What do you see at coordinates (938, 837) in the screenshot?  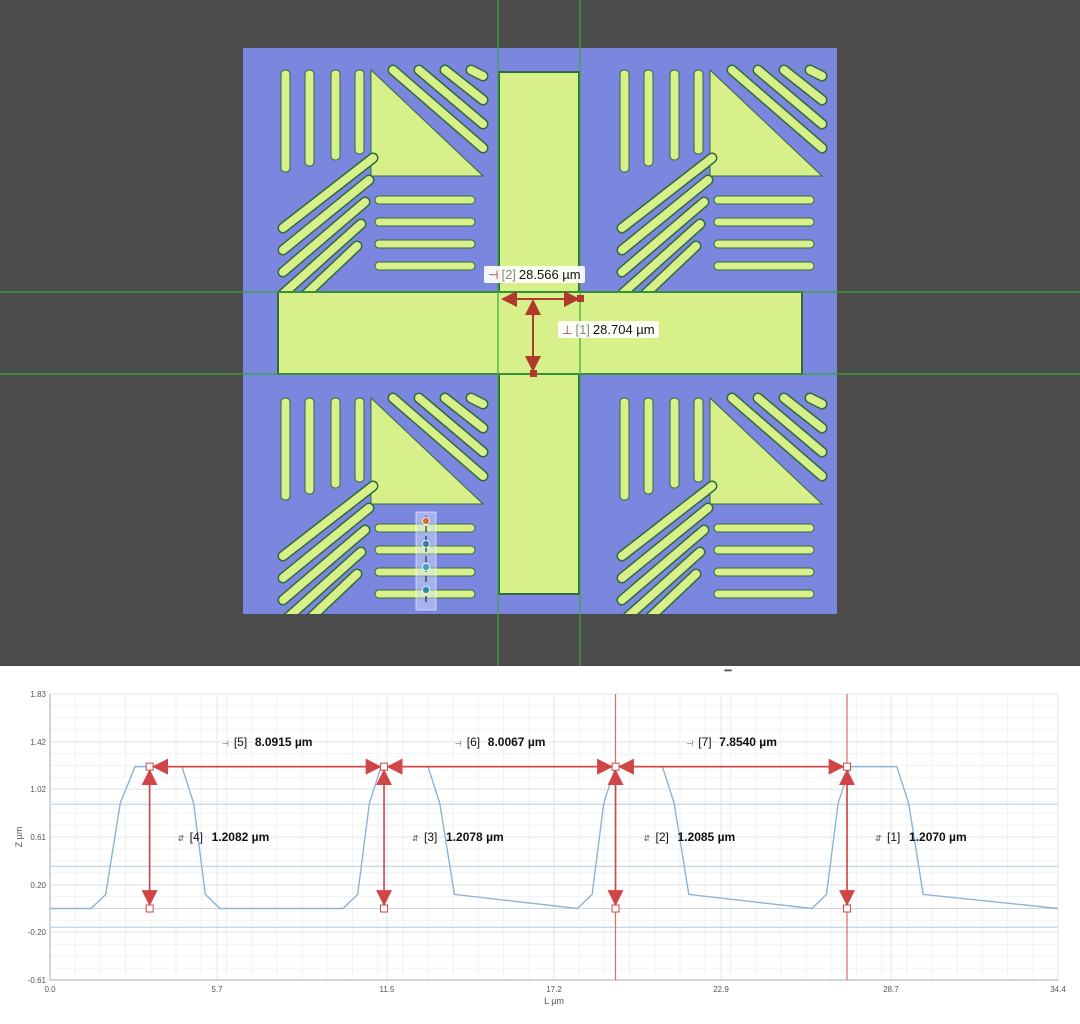 I see `dimension-value: 1.2070 µm` at bounding box center [938, 837].